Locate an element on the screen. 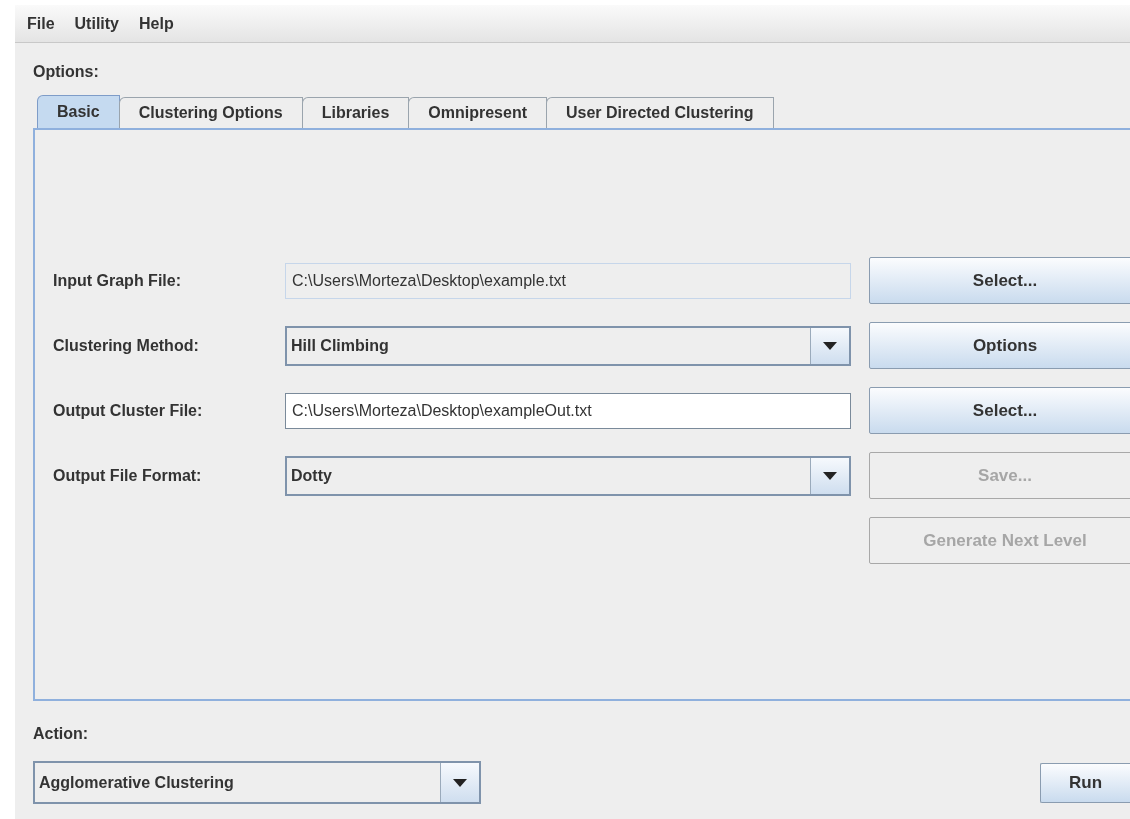  field-label: Input Graph File: is located at coordinates (117, 280).